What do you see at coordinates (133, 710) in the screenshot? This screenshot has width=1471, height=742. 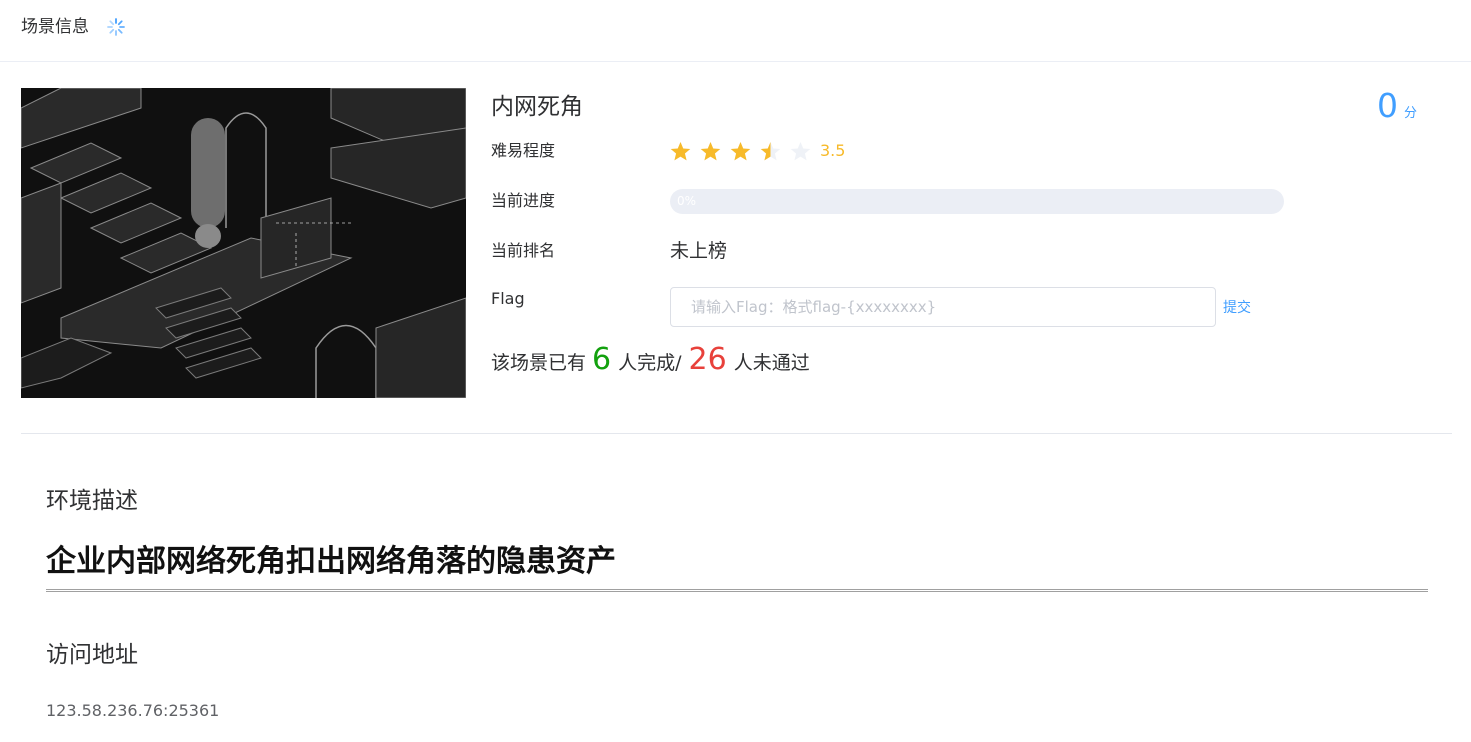 I see `access-address: 123.58.236.76:25361` at bounding box center [133, 710].